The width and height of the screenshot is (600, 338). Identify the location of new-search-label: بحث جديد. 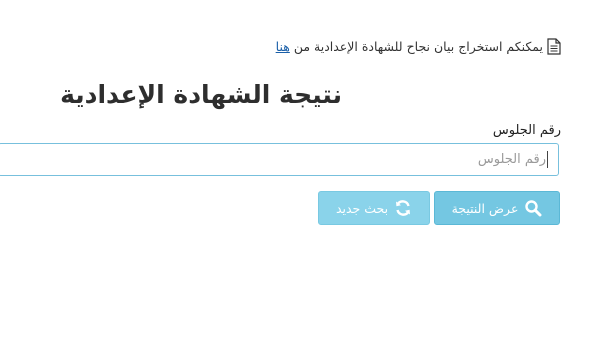
(362, 208).